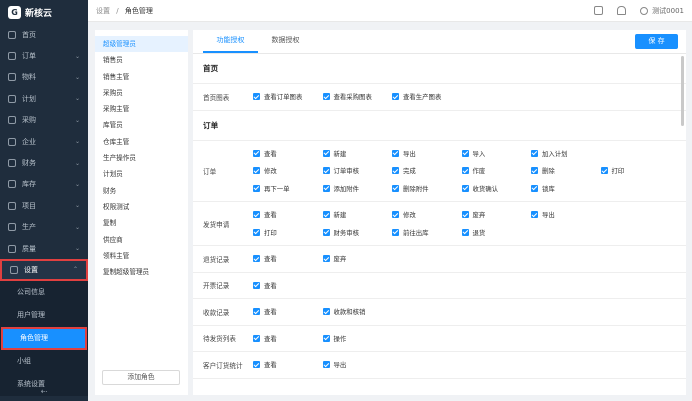 This screenshot has width=692, height=401. Describe the element at coordinates (44, 162) in the screenshot. I see `sidebar-item: 财务 ⌄` at that location.